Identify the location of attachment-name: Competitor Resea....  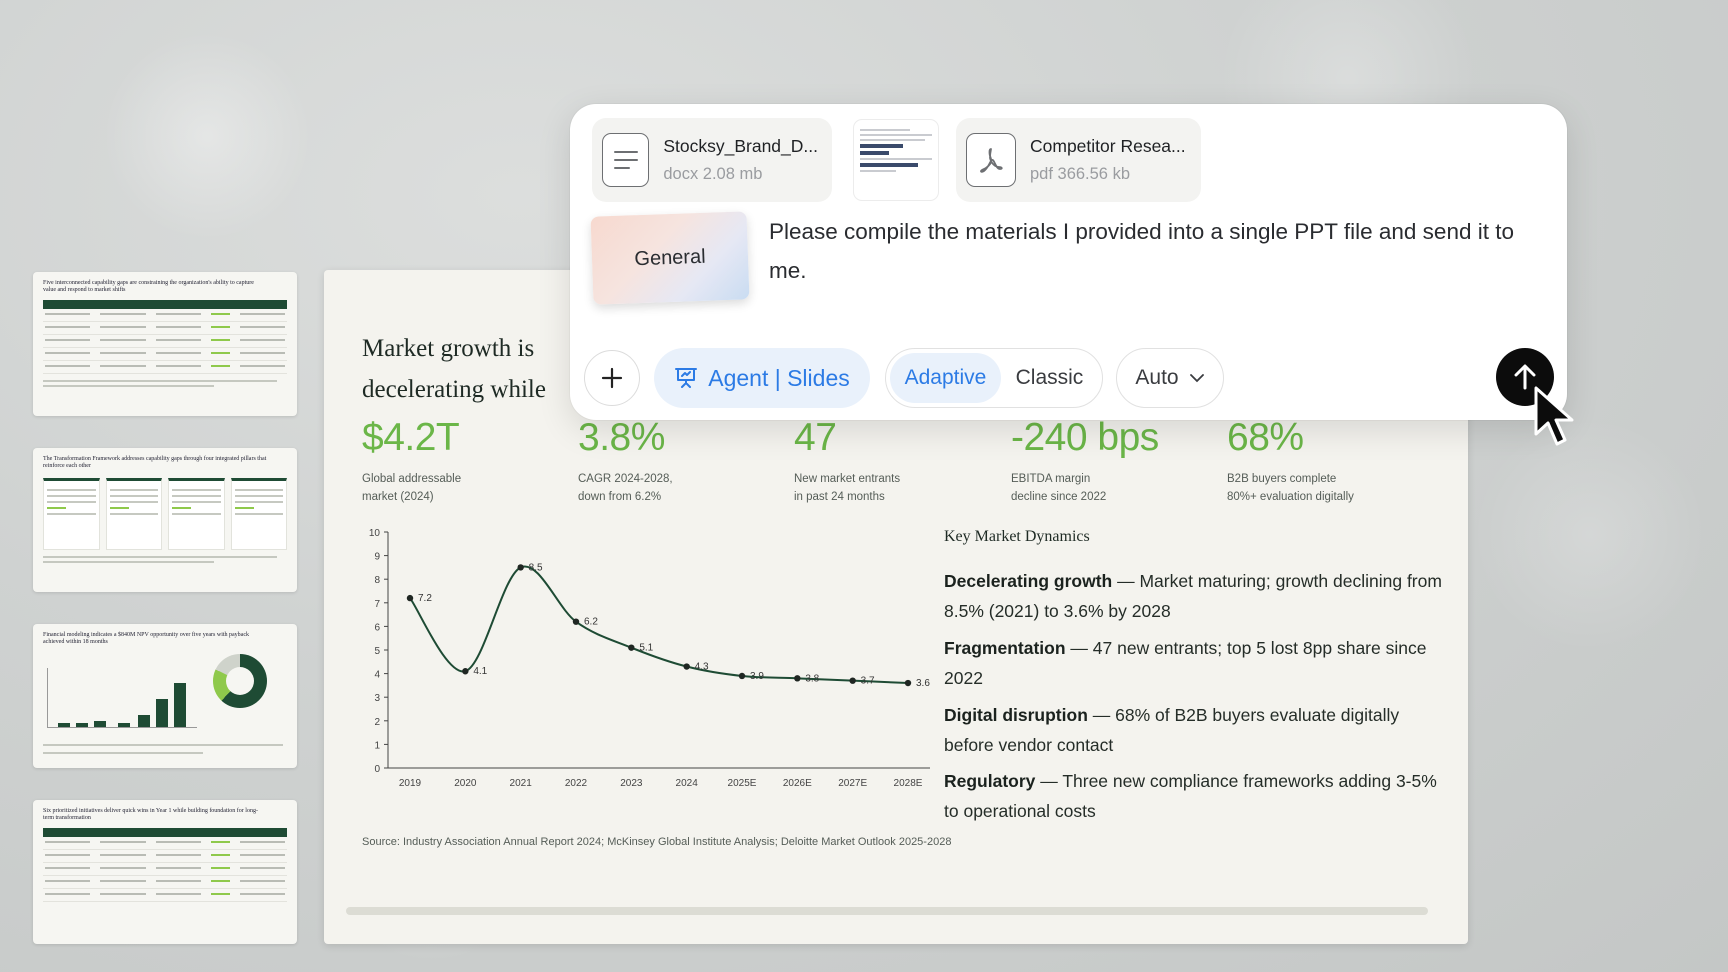
(1108, 146).